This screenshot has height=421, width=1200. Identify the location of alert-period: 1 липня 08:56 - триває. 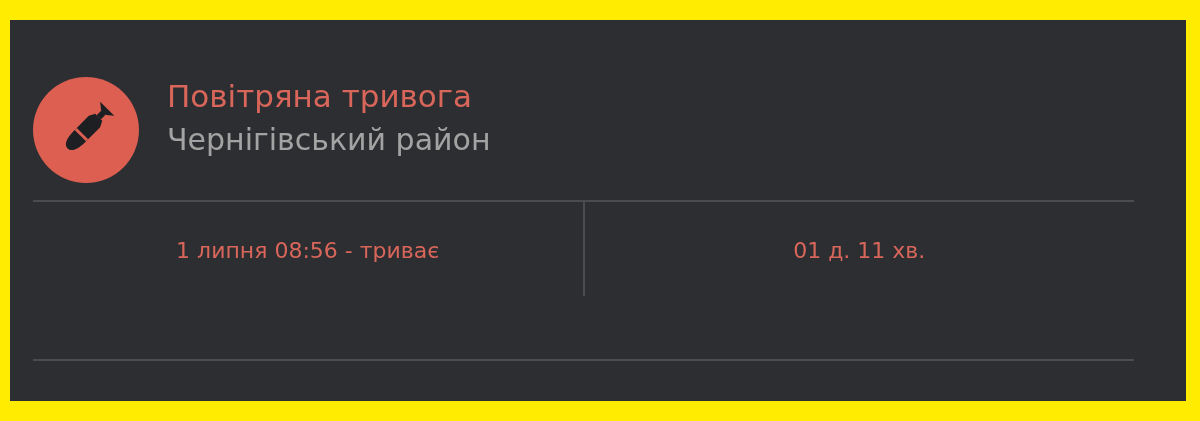
(308, 251).